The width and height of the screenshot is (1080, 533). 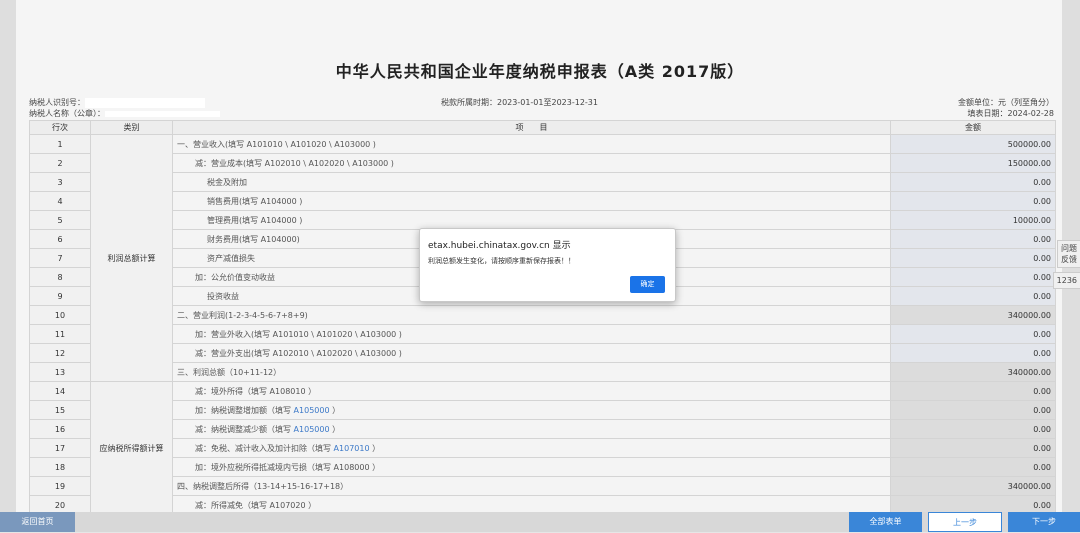 What do you see at coordinates (131, 258) in the screenshot?
I see `category-profit: 利润总额计算` at bounding box center [131, 258].